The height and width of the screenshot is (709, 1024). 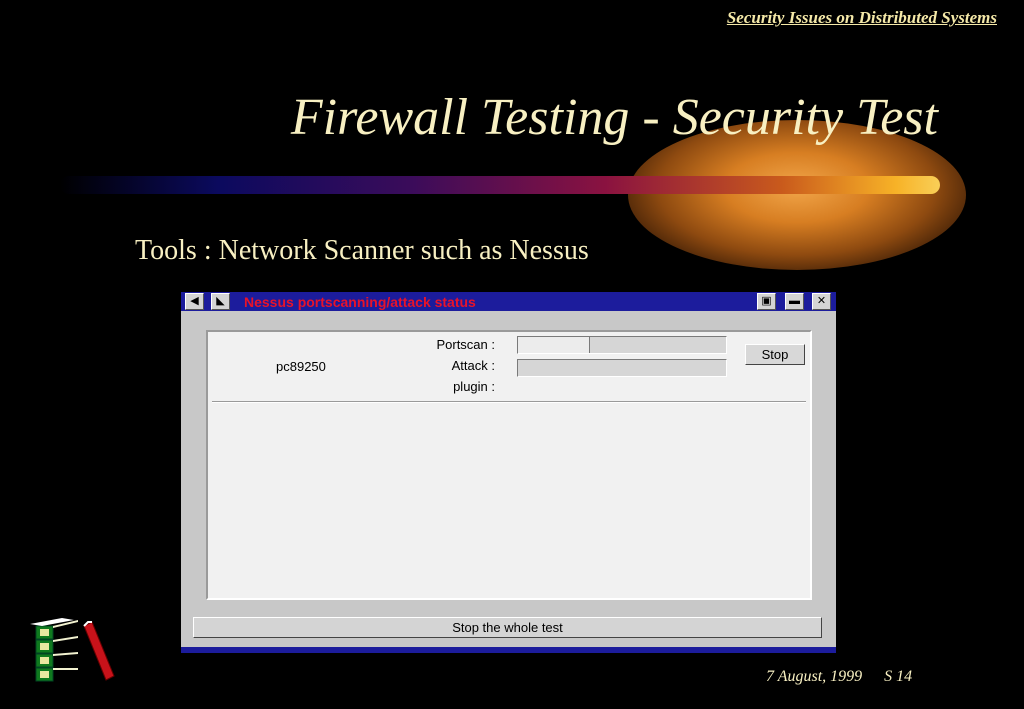 What do you see at coordinates (766, 301) in the screenshot?
I see `maximize-icon: ▣` at bounding box center [766, 301].